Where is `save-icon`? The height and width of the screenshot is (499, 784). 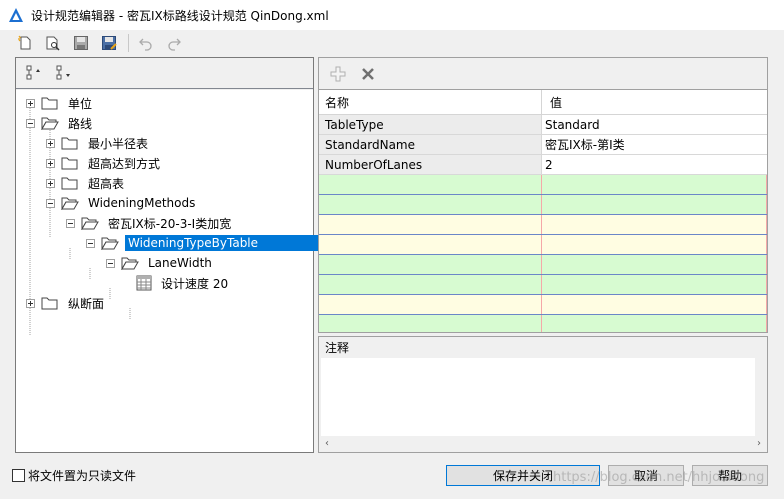
save-icon is located at coordinates (81, 43).